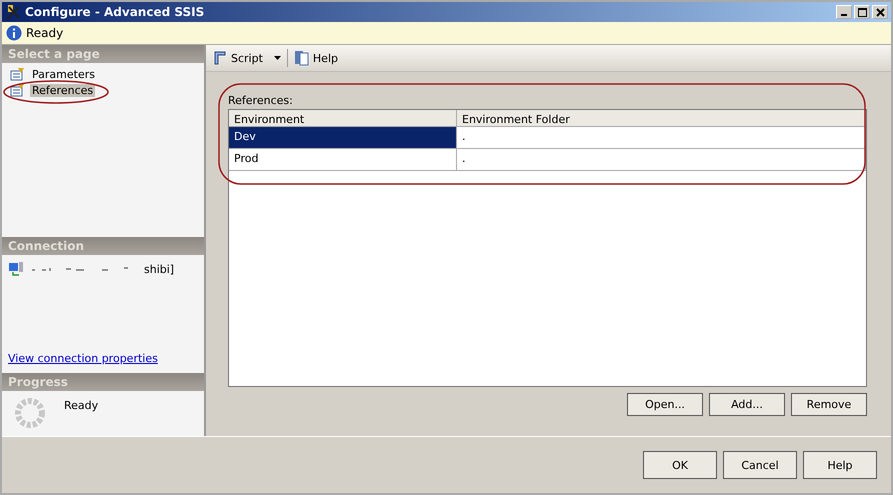 This screenshot has height=495, width=893. What do you see at coordinates (840, 465) in the screenshot?
I see `dialog-button: Help` at bounding box center [840, 465].